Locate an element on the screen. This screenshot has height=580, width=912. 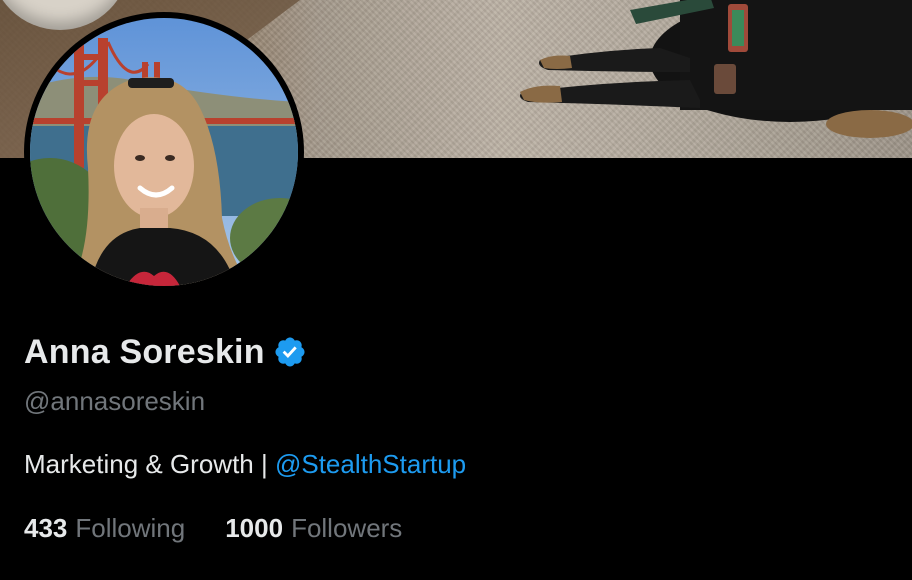
following-stat-link: 433 Following is located at coordinates (104, 528).